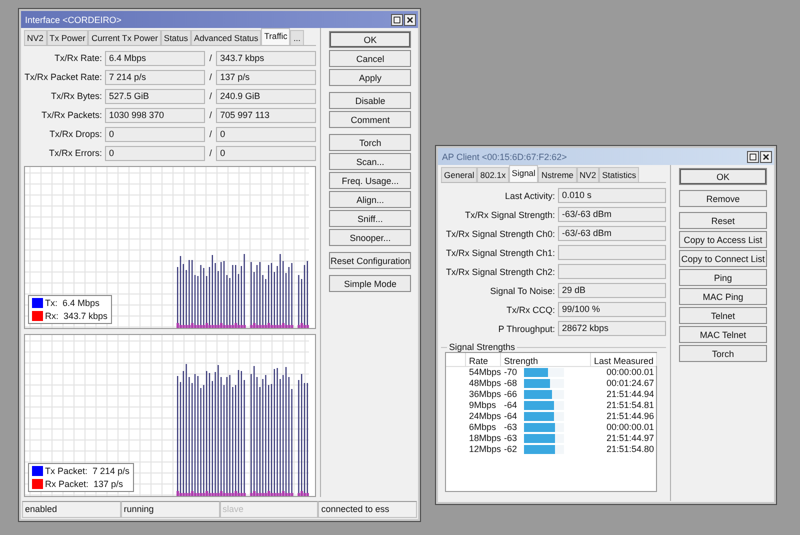 The image size is (800, 535). I want to click on dialog-button: Copy to Access List, so click(723, 239).